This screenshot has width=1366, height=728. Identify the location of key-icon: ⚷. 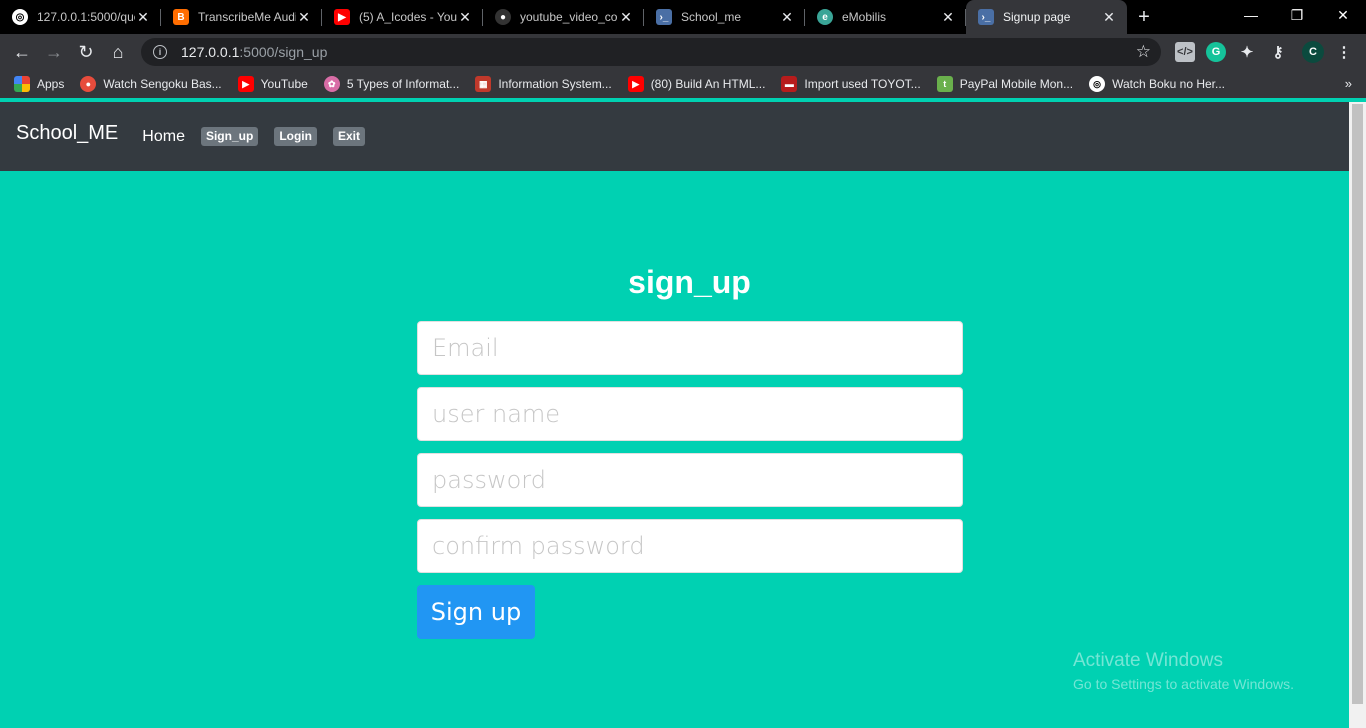
(1278, 52).